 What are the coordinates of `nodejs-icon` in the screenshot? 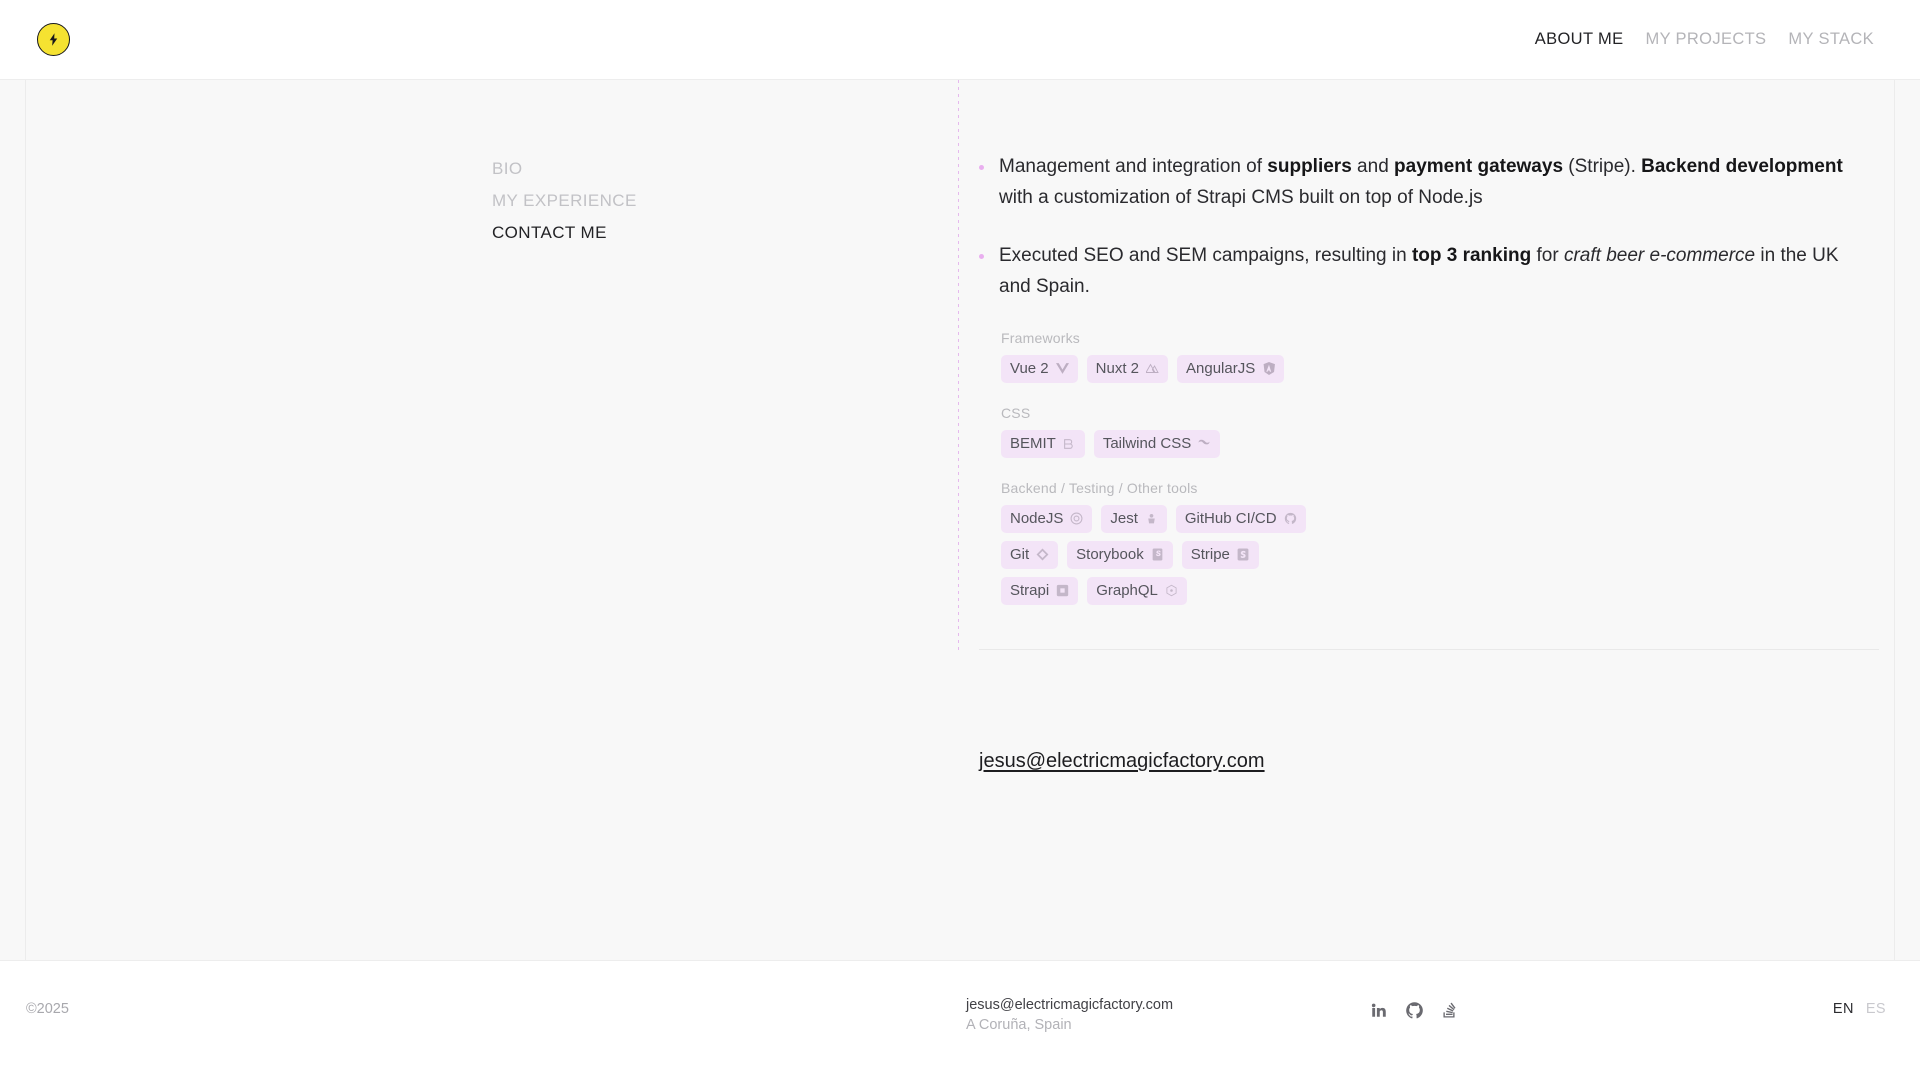 It's located at (1076, 518).